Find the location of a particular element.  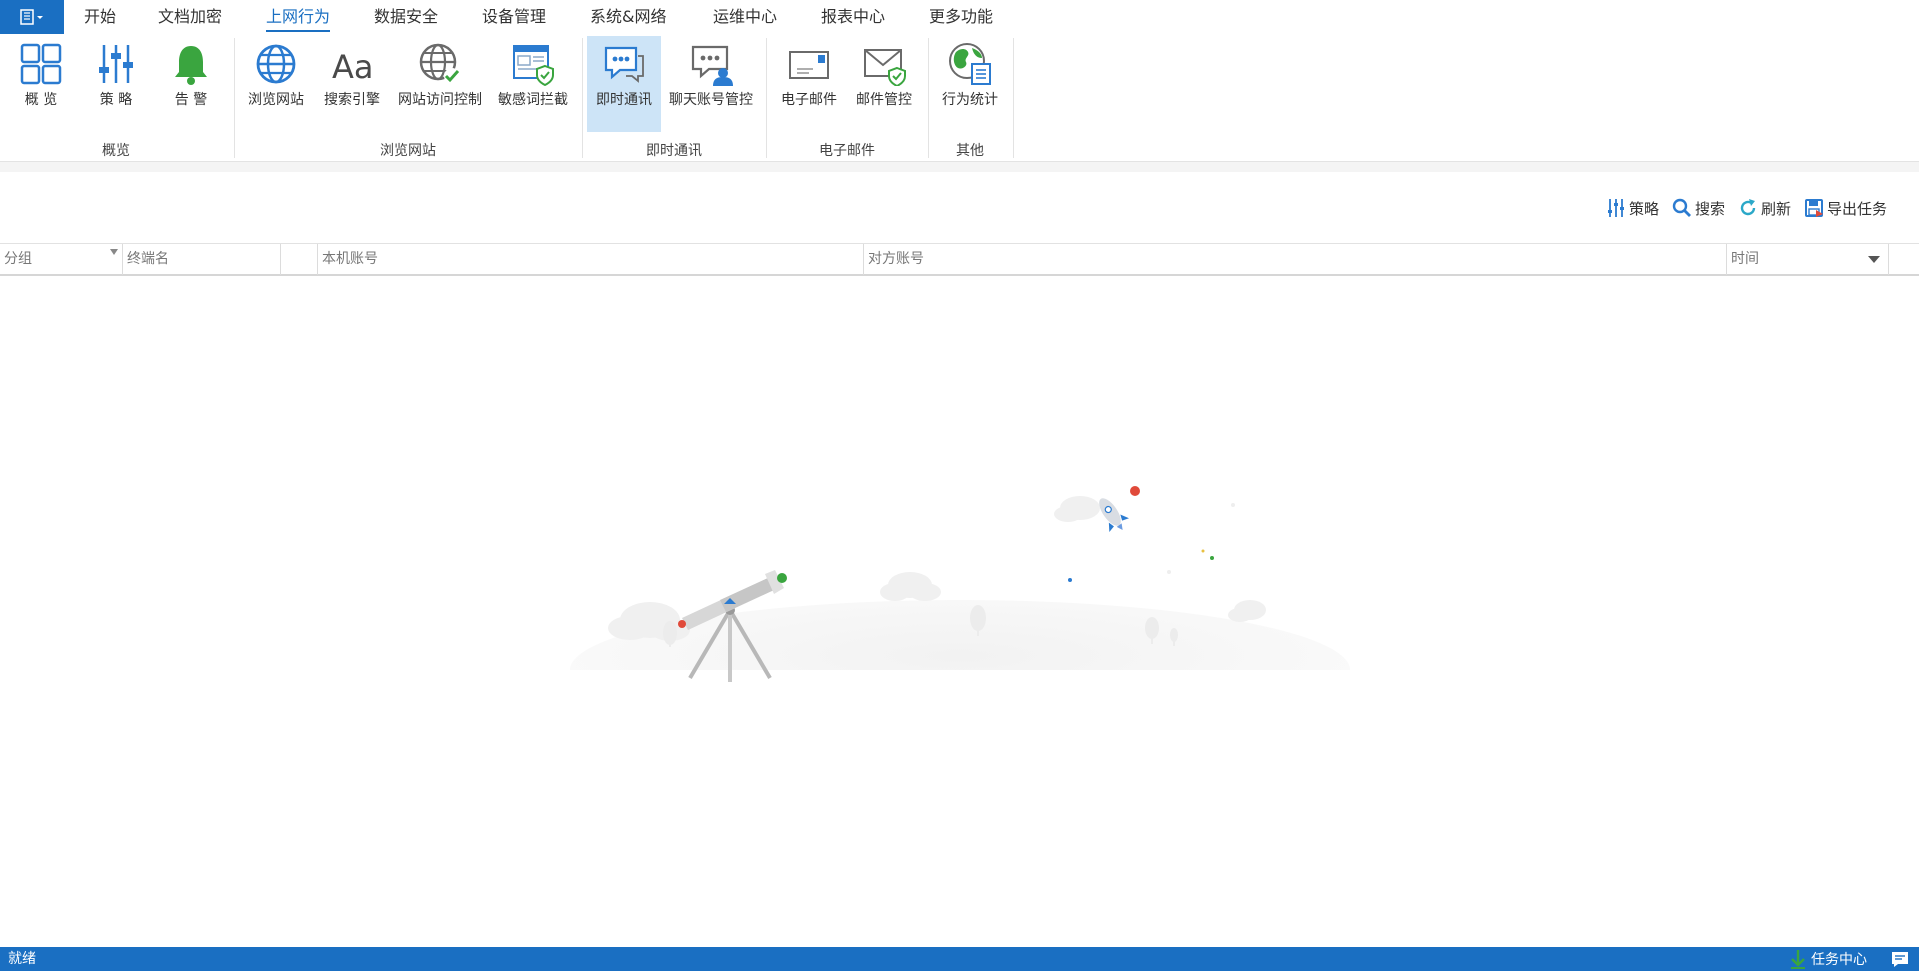

status-bar: 就绪 任务中心 is located at coordinates (959, 959).